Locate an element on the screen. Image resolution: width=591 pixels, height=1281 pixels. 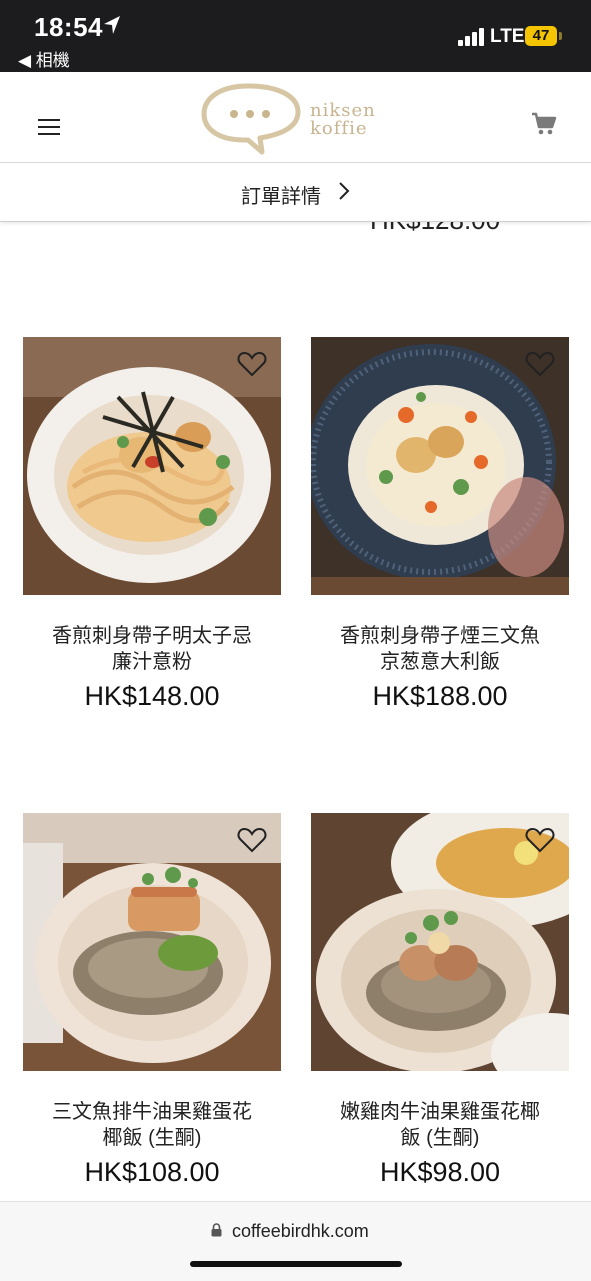
logo-wordmark: niksen koffie is located at coordinates (343, 120).